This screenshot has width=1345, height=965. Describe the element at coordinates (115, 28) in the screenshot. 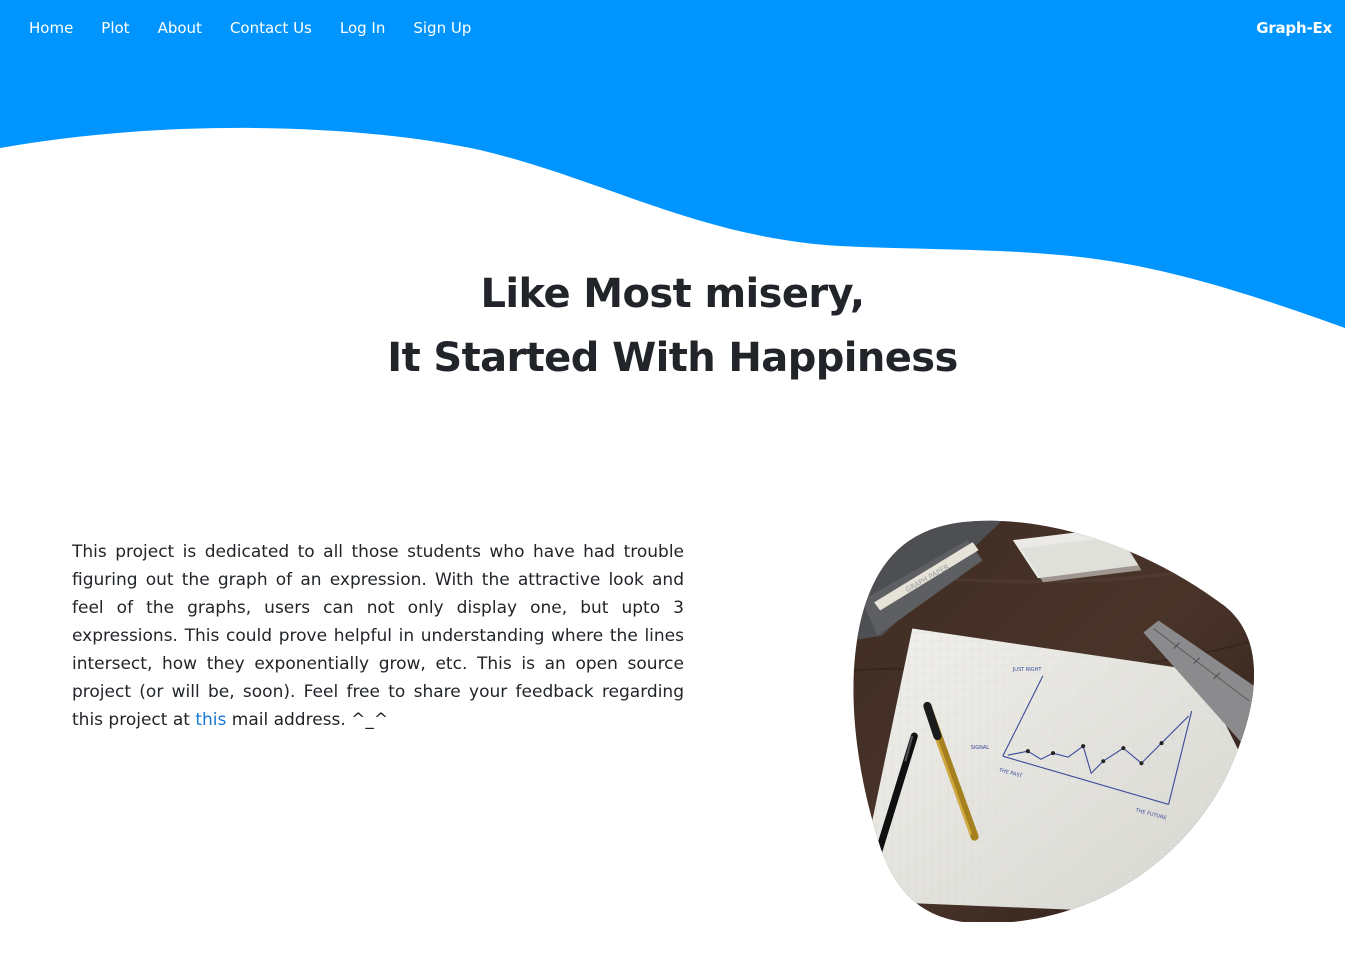

I see `nav-plot-link: Plot` at that location.